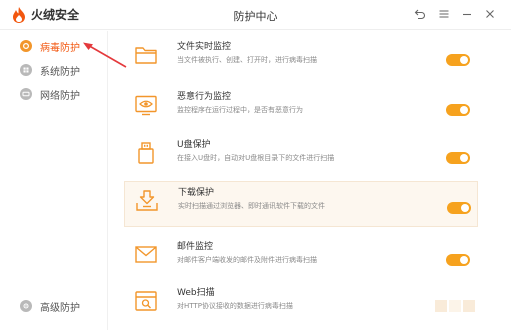  What do you see at coordinates (195, 247) in the screenshot?
I see `feature-title: 邮件监控` at bounding box center [195, 247].